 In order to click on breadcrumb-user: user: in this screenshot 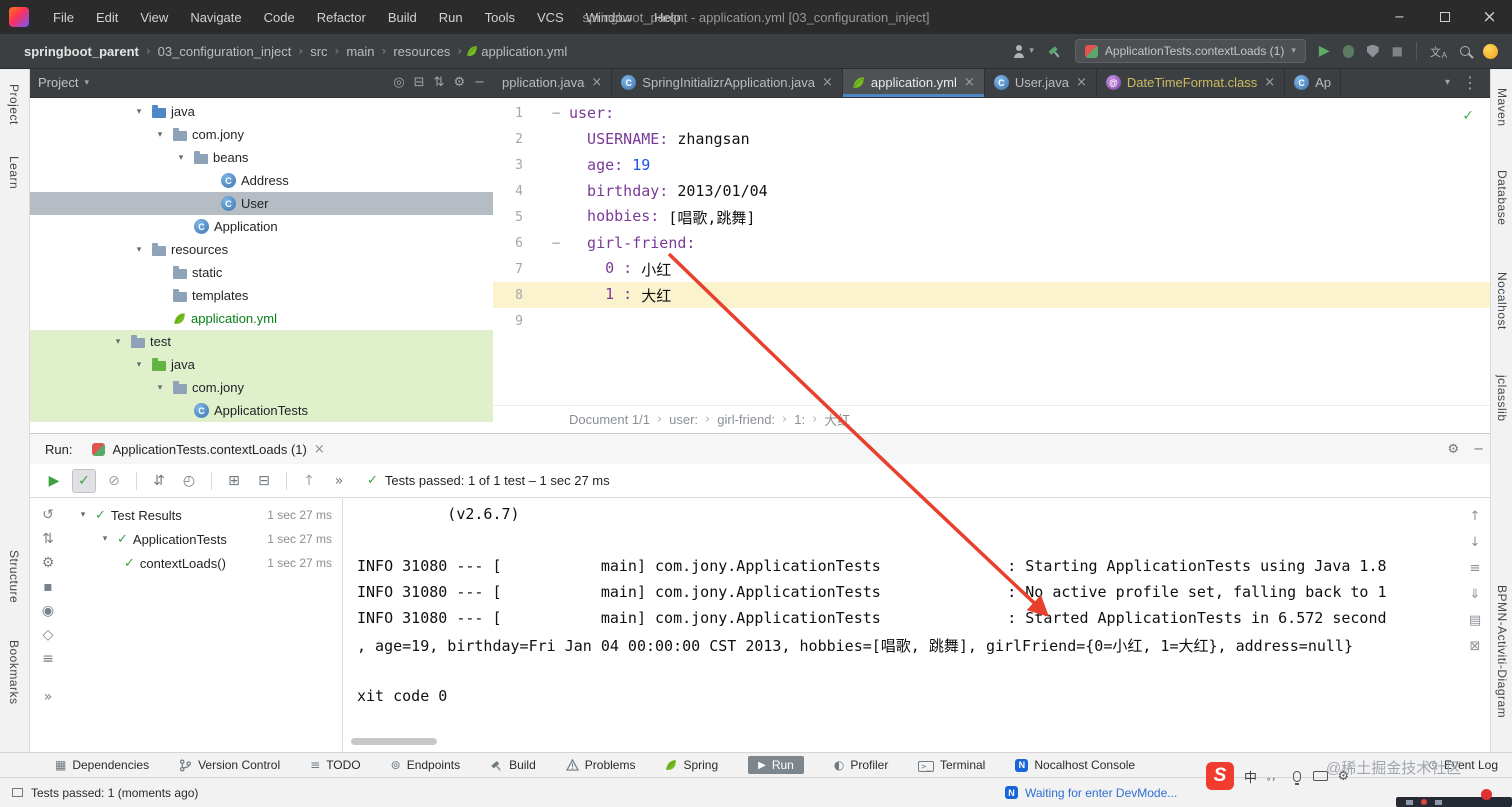, I will do `click(683, 419)`.